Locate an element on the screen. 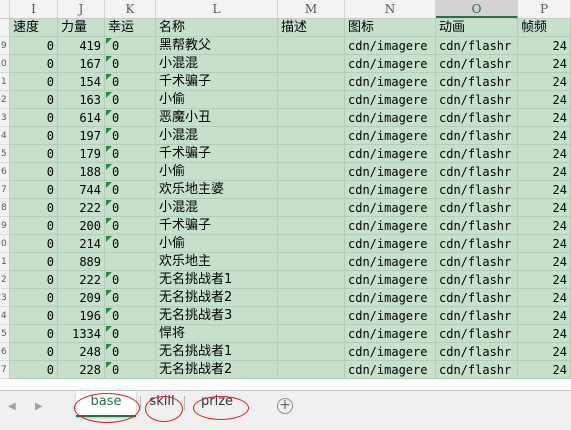 The image size is (571, 430). cell-power: 196 is located at coordinates (81, 316).